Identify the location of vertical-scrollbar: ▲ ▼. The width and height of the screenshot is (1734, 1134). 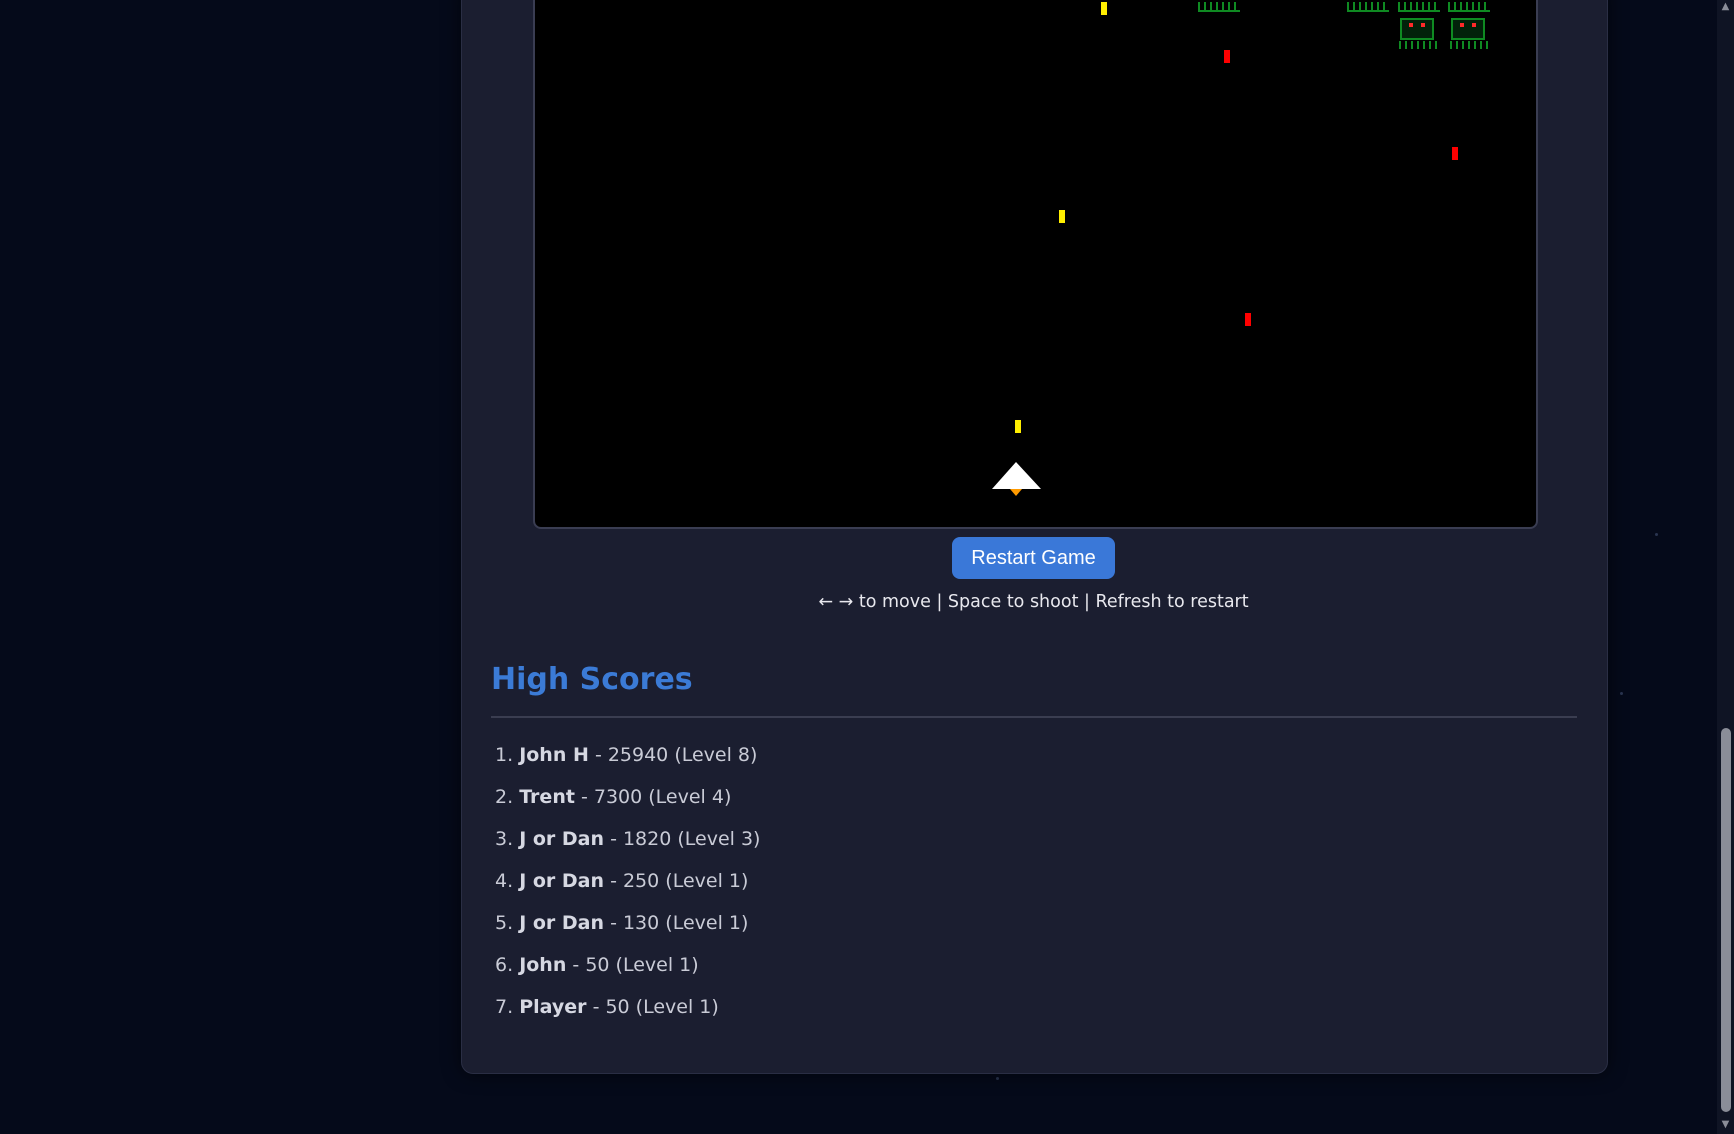
(1725, 567).